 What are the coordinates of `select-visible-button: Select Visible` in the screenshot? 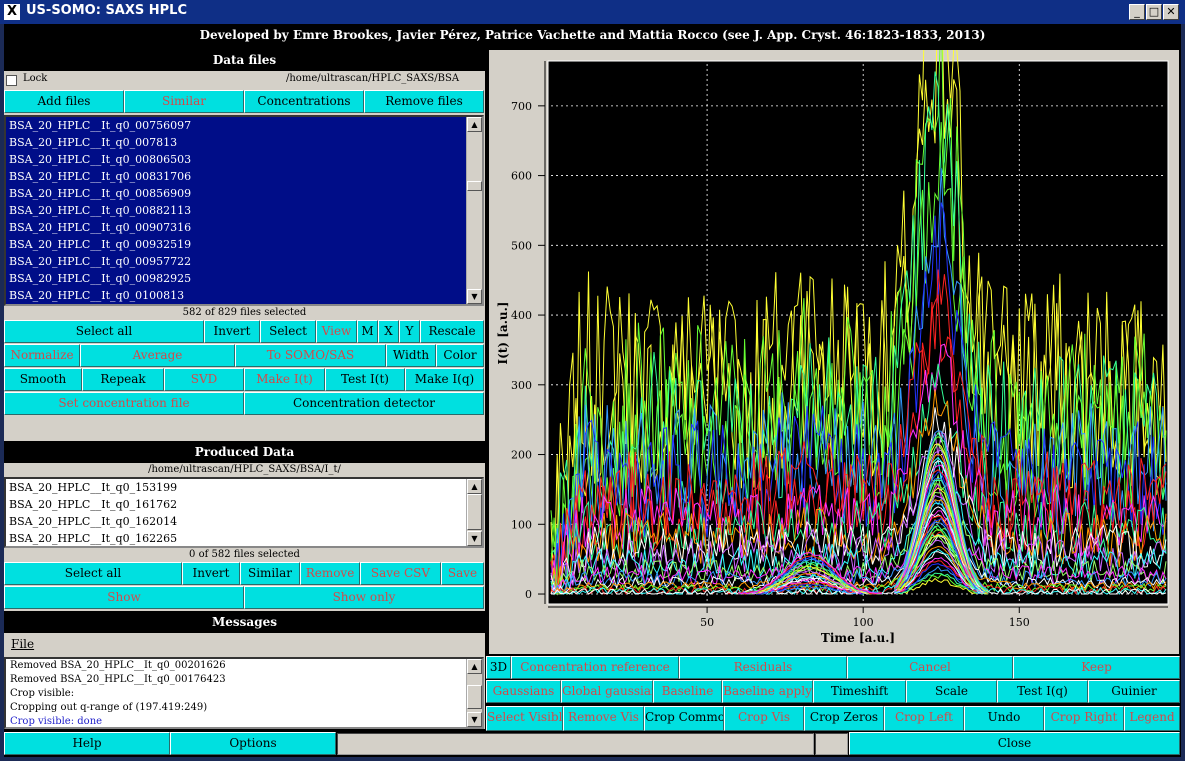 It's located at (524, 718).